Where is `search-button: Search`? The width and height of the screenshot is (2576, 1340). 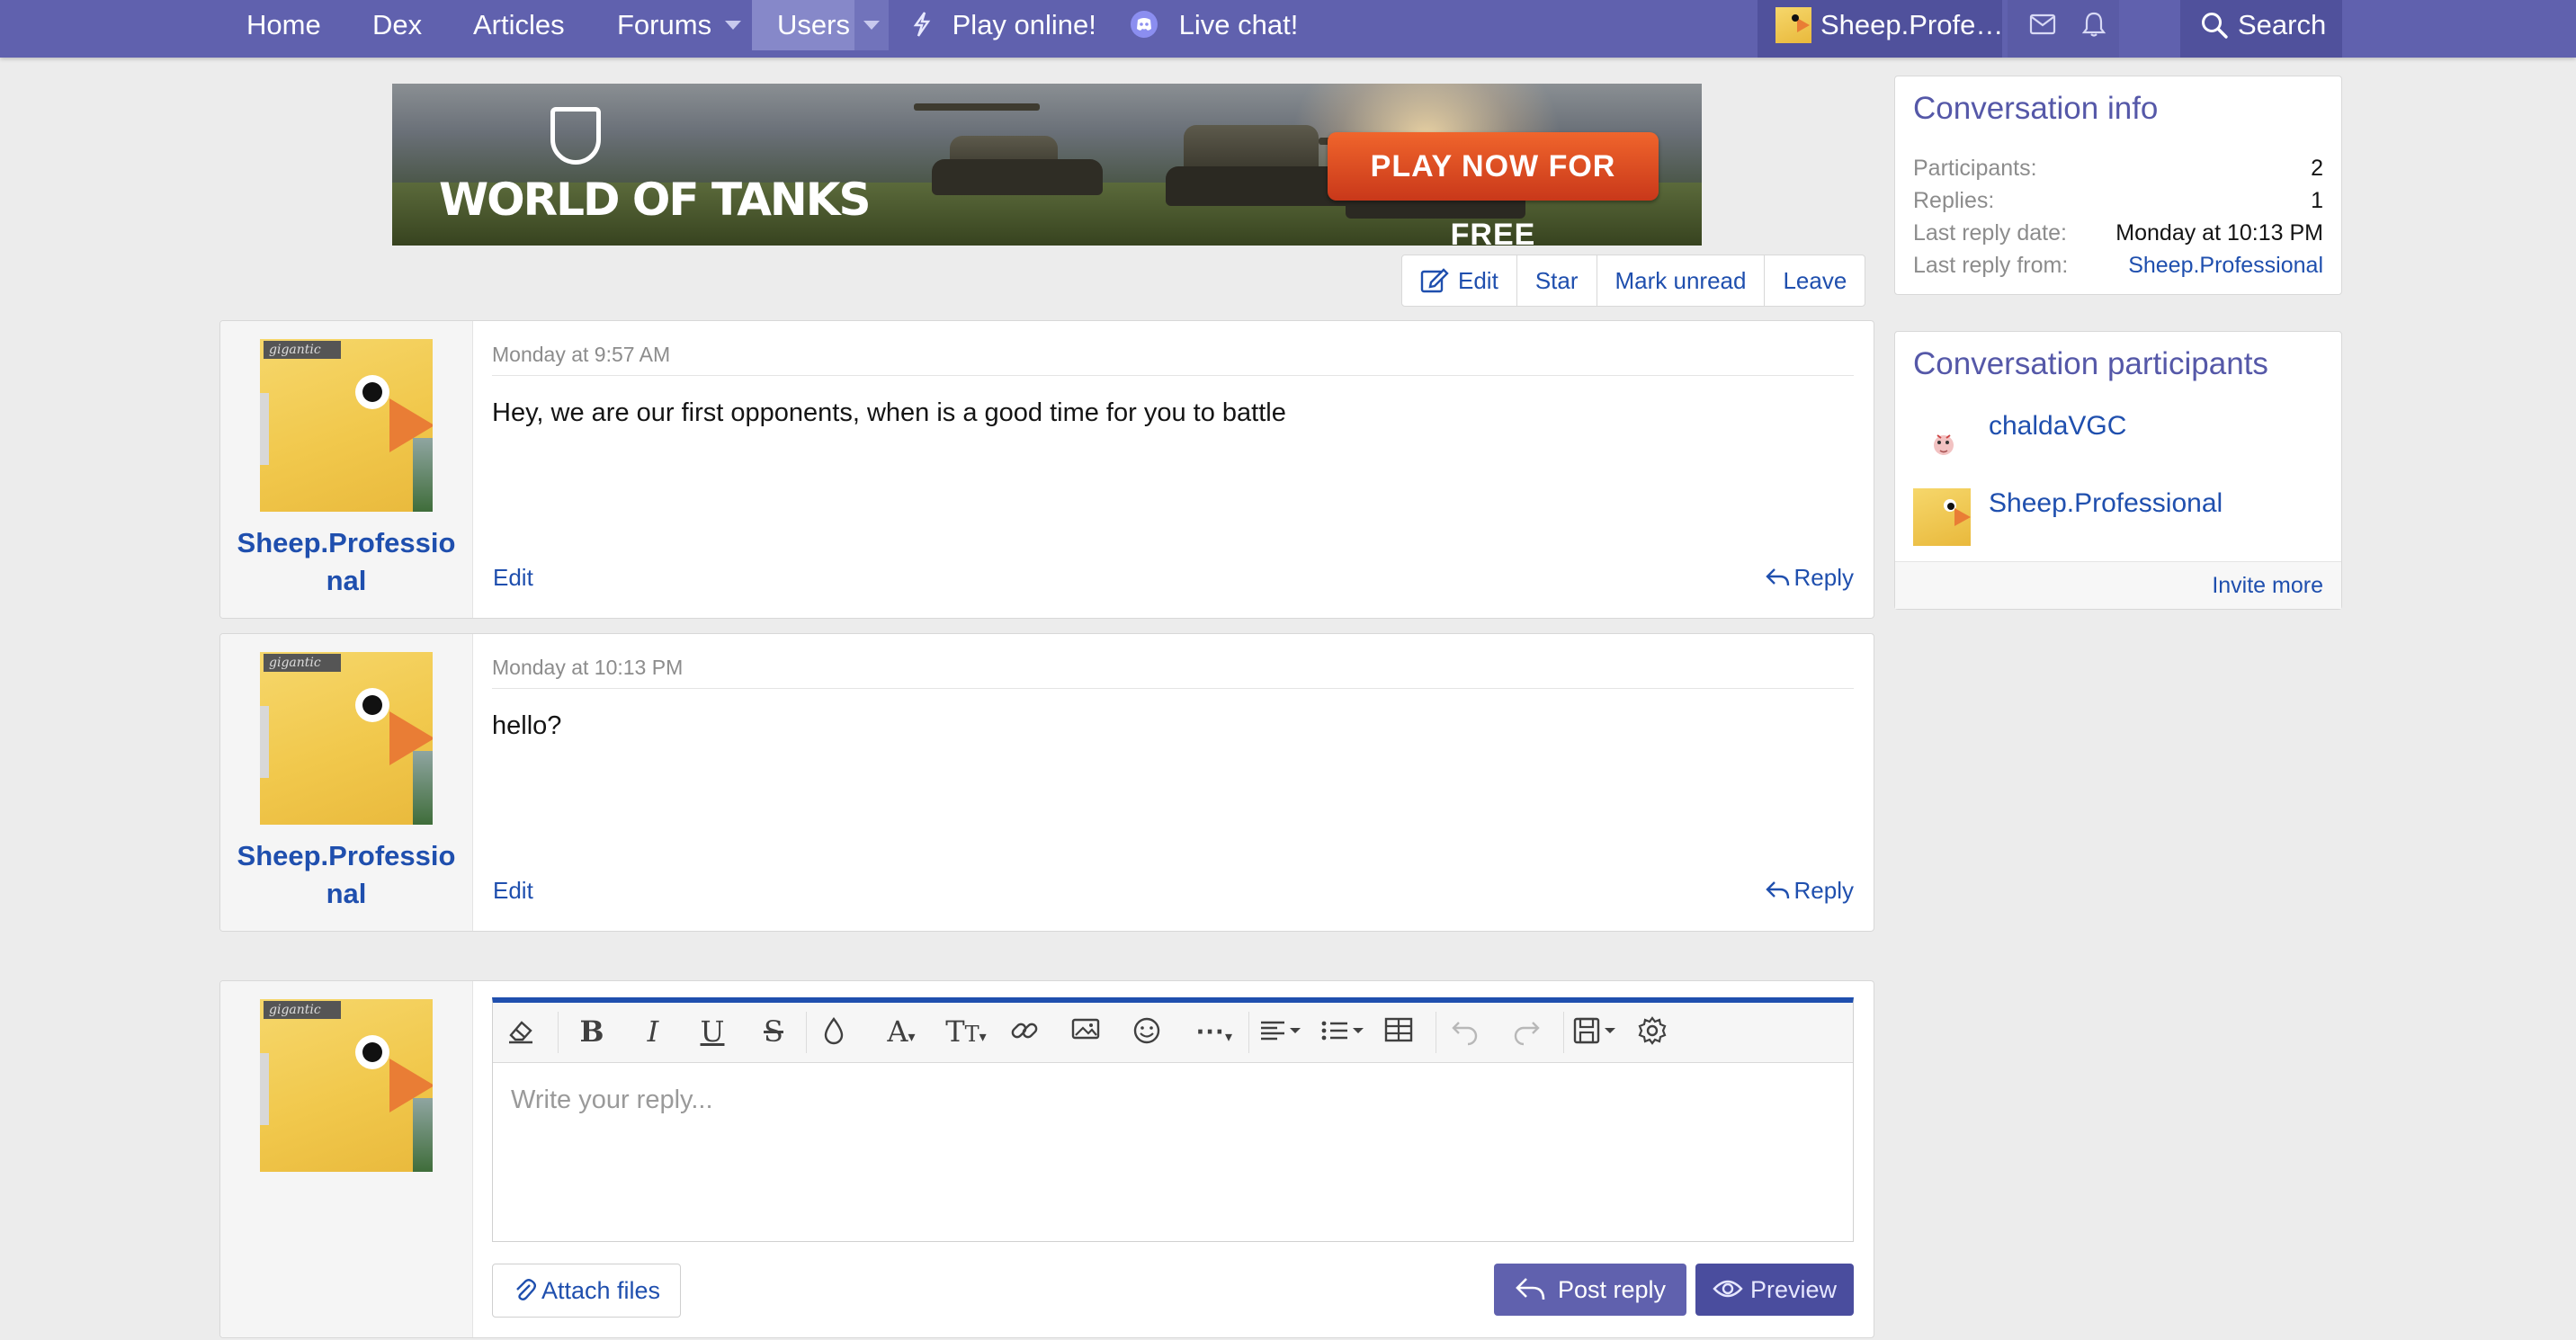
search-button: Search is located at coordinates (2261, 29).